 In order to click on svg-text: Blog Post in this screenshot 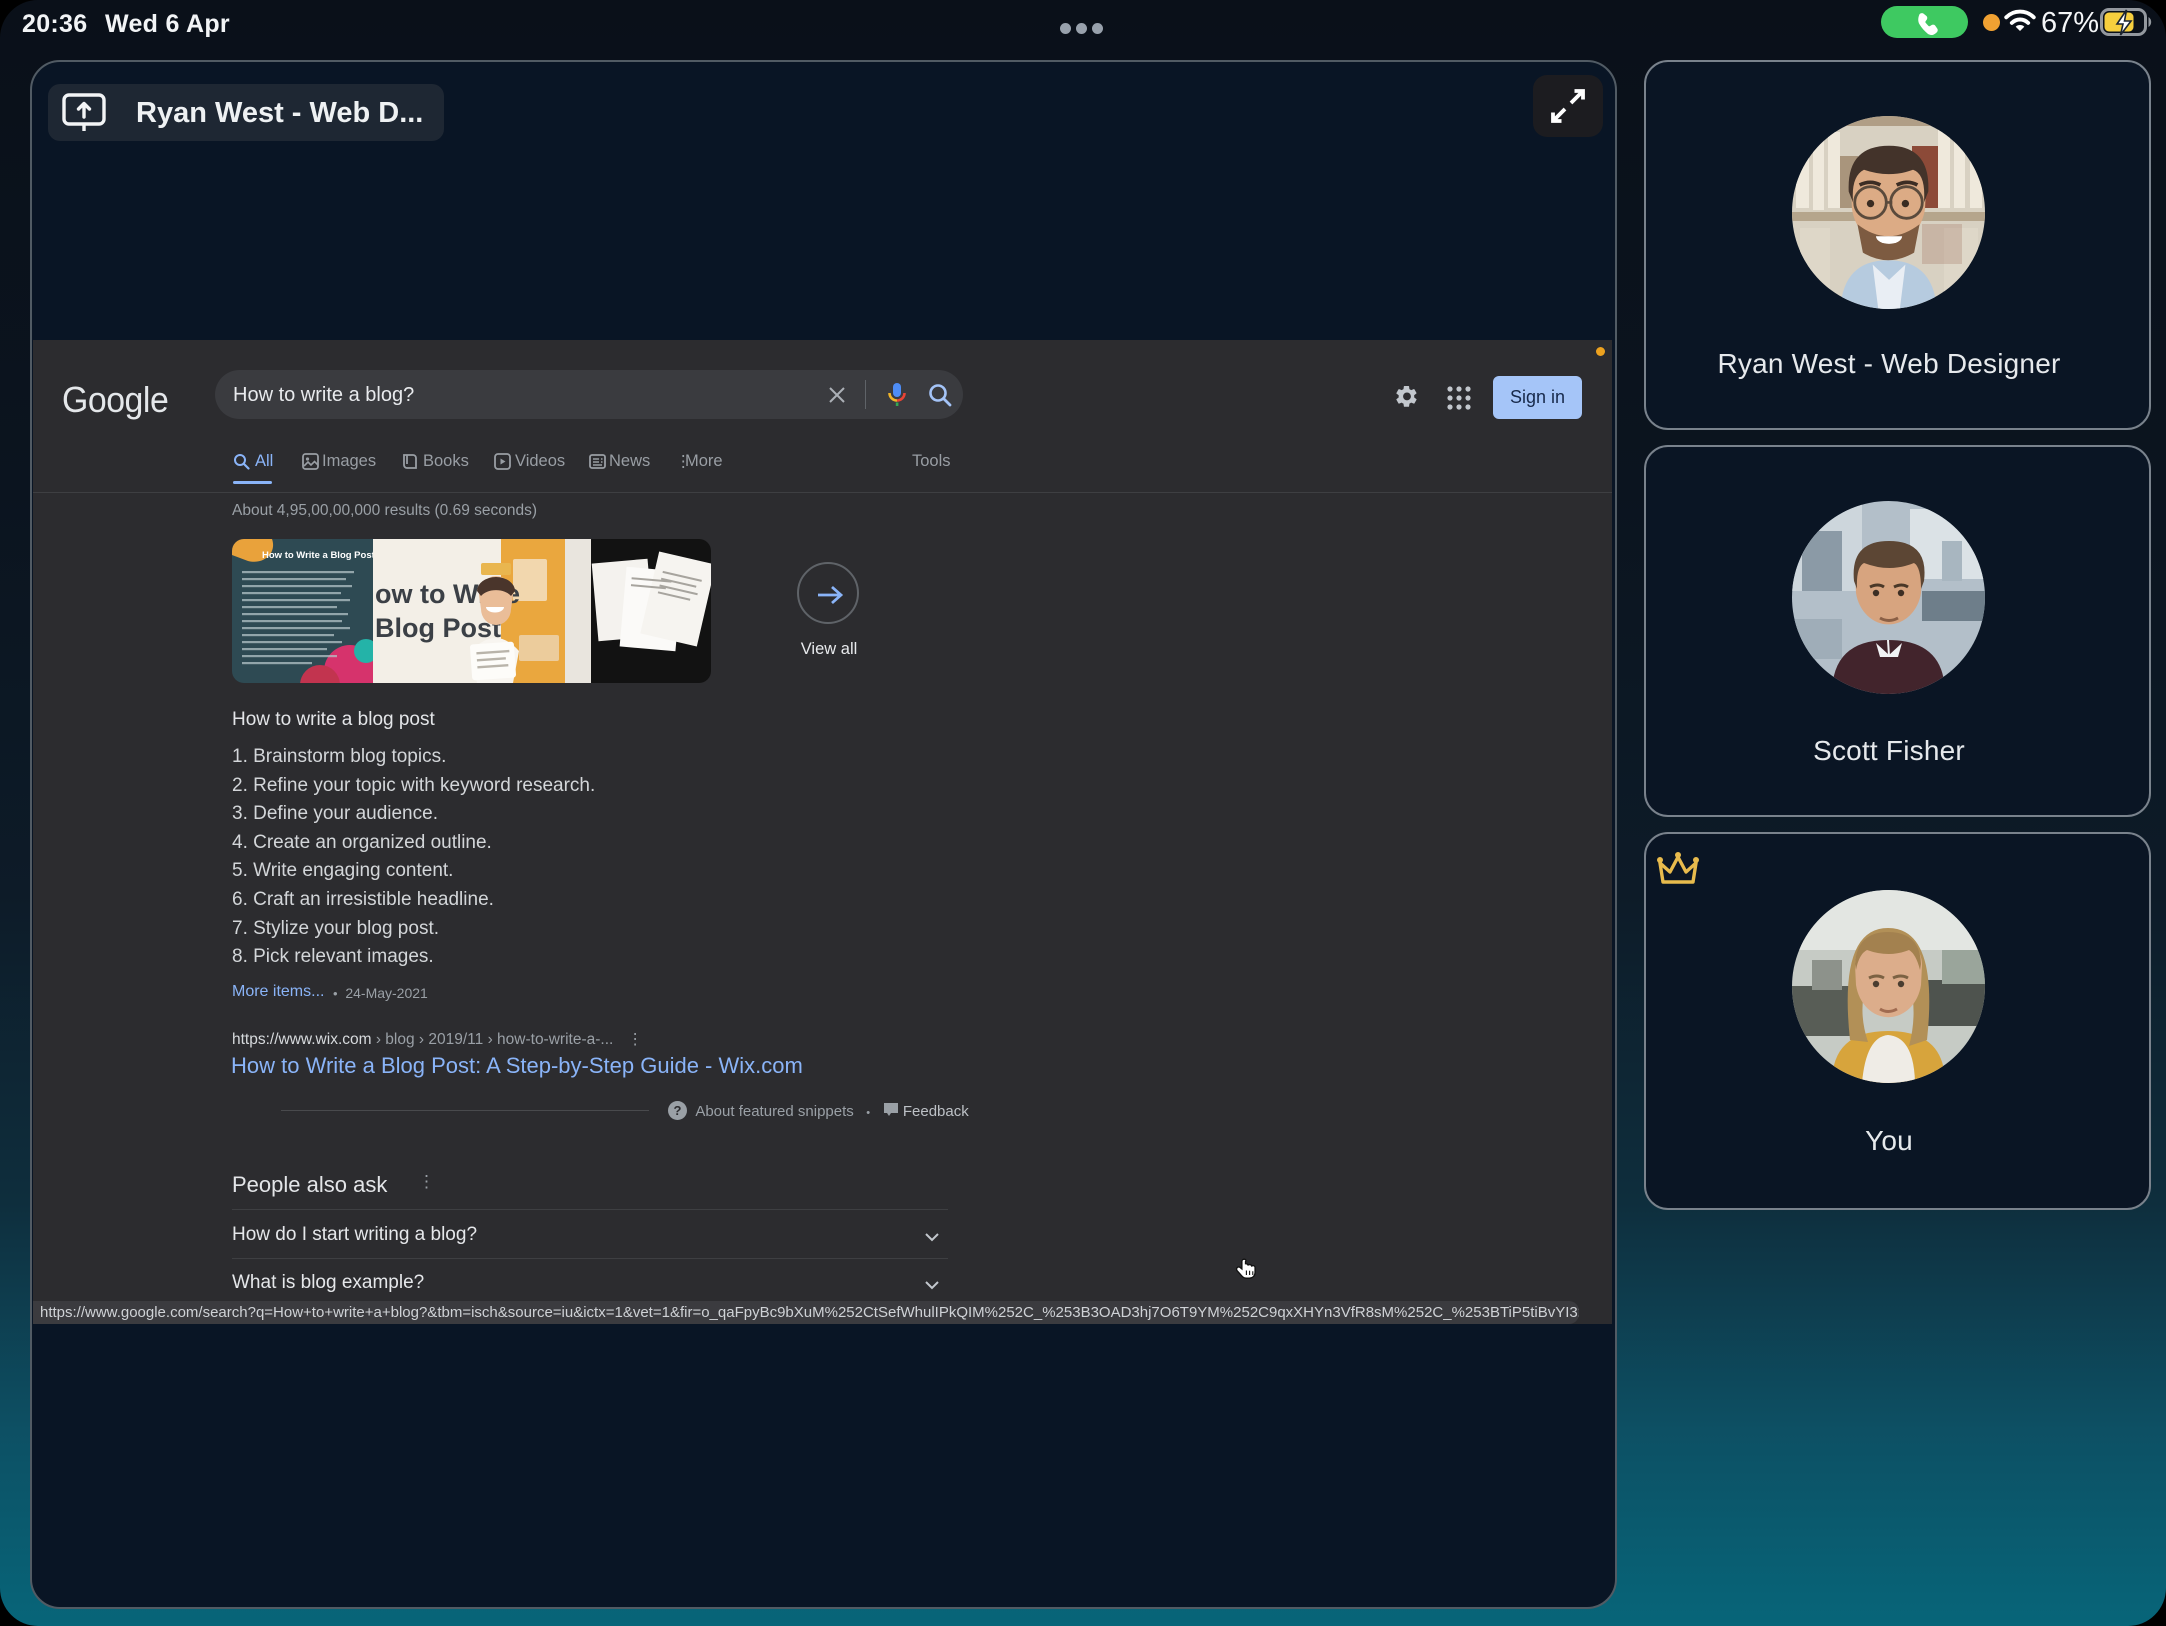, I will do `click(438, 628)`.